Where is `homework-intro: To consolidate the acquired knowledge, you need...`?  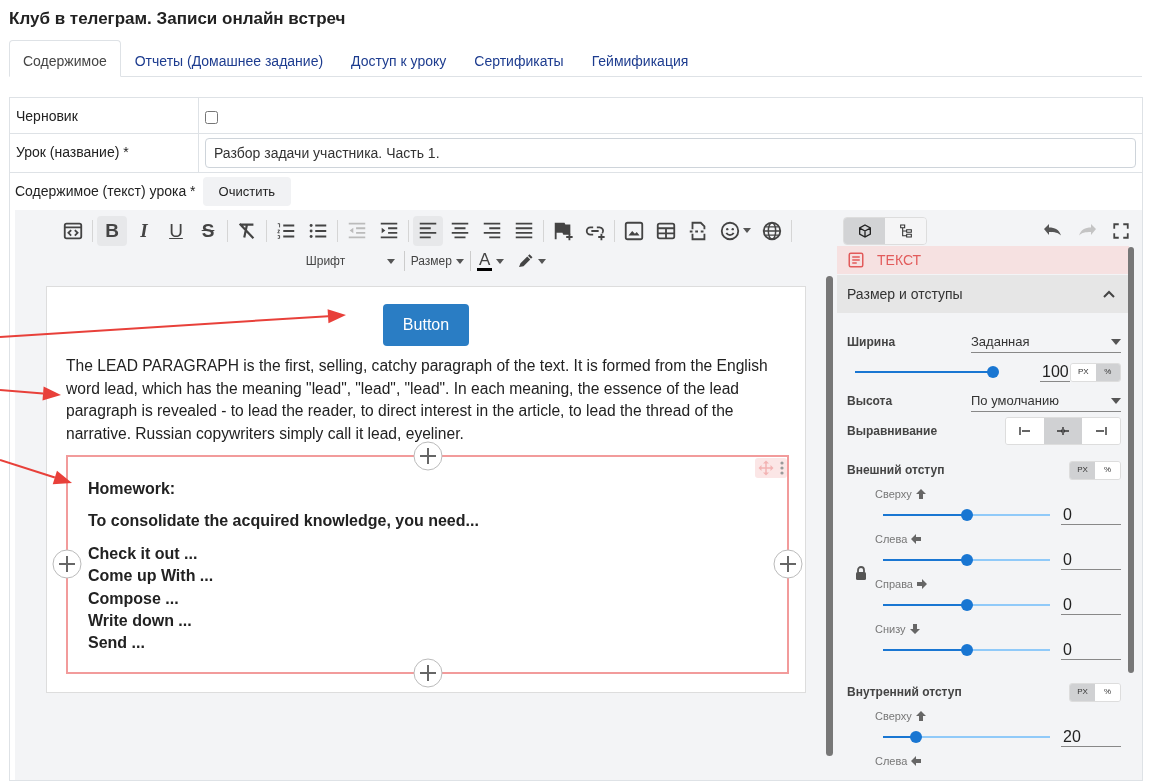 homework-intro: To consolidate the acquired knowledge, you need... is located at coordinates (283, 521).